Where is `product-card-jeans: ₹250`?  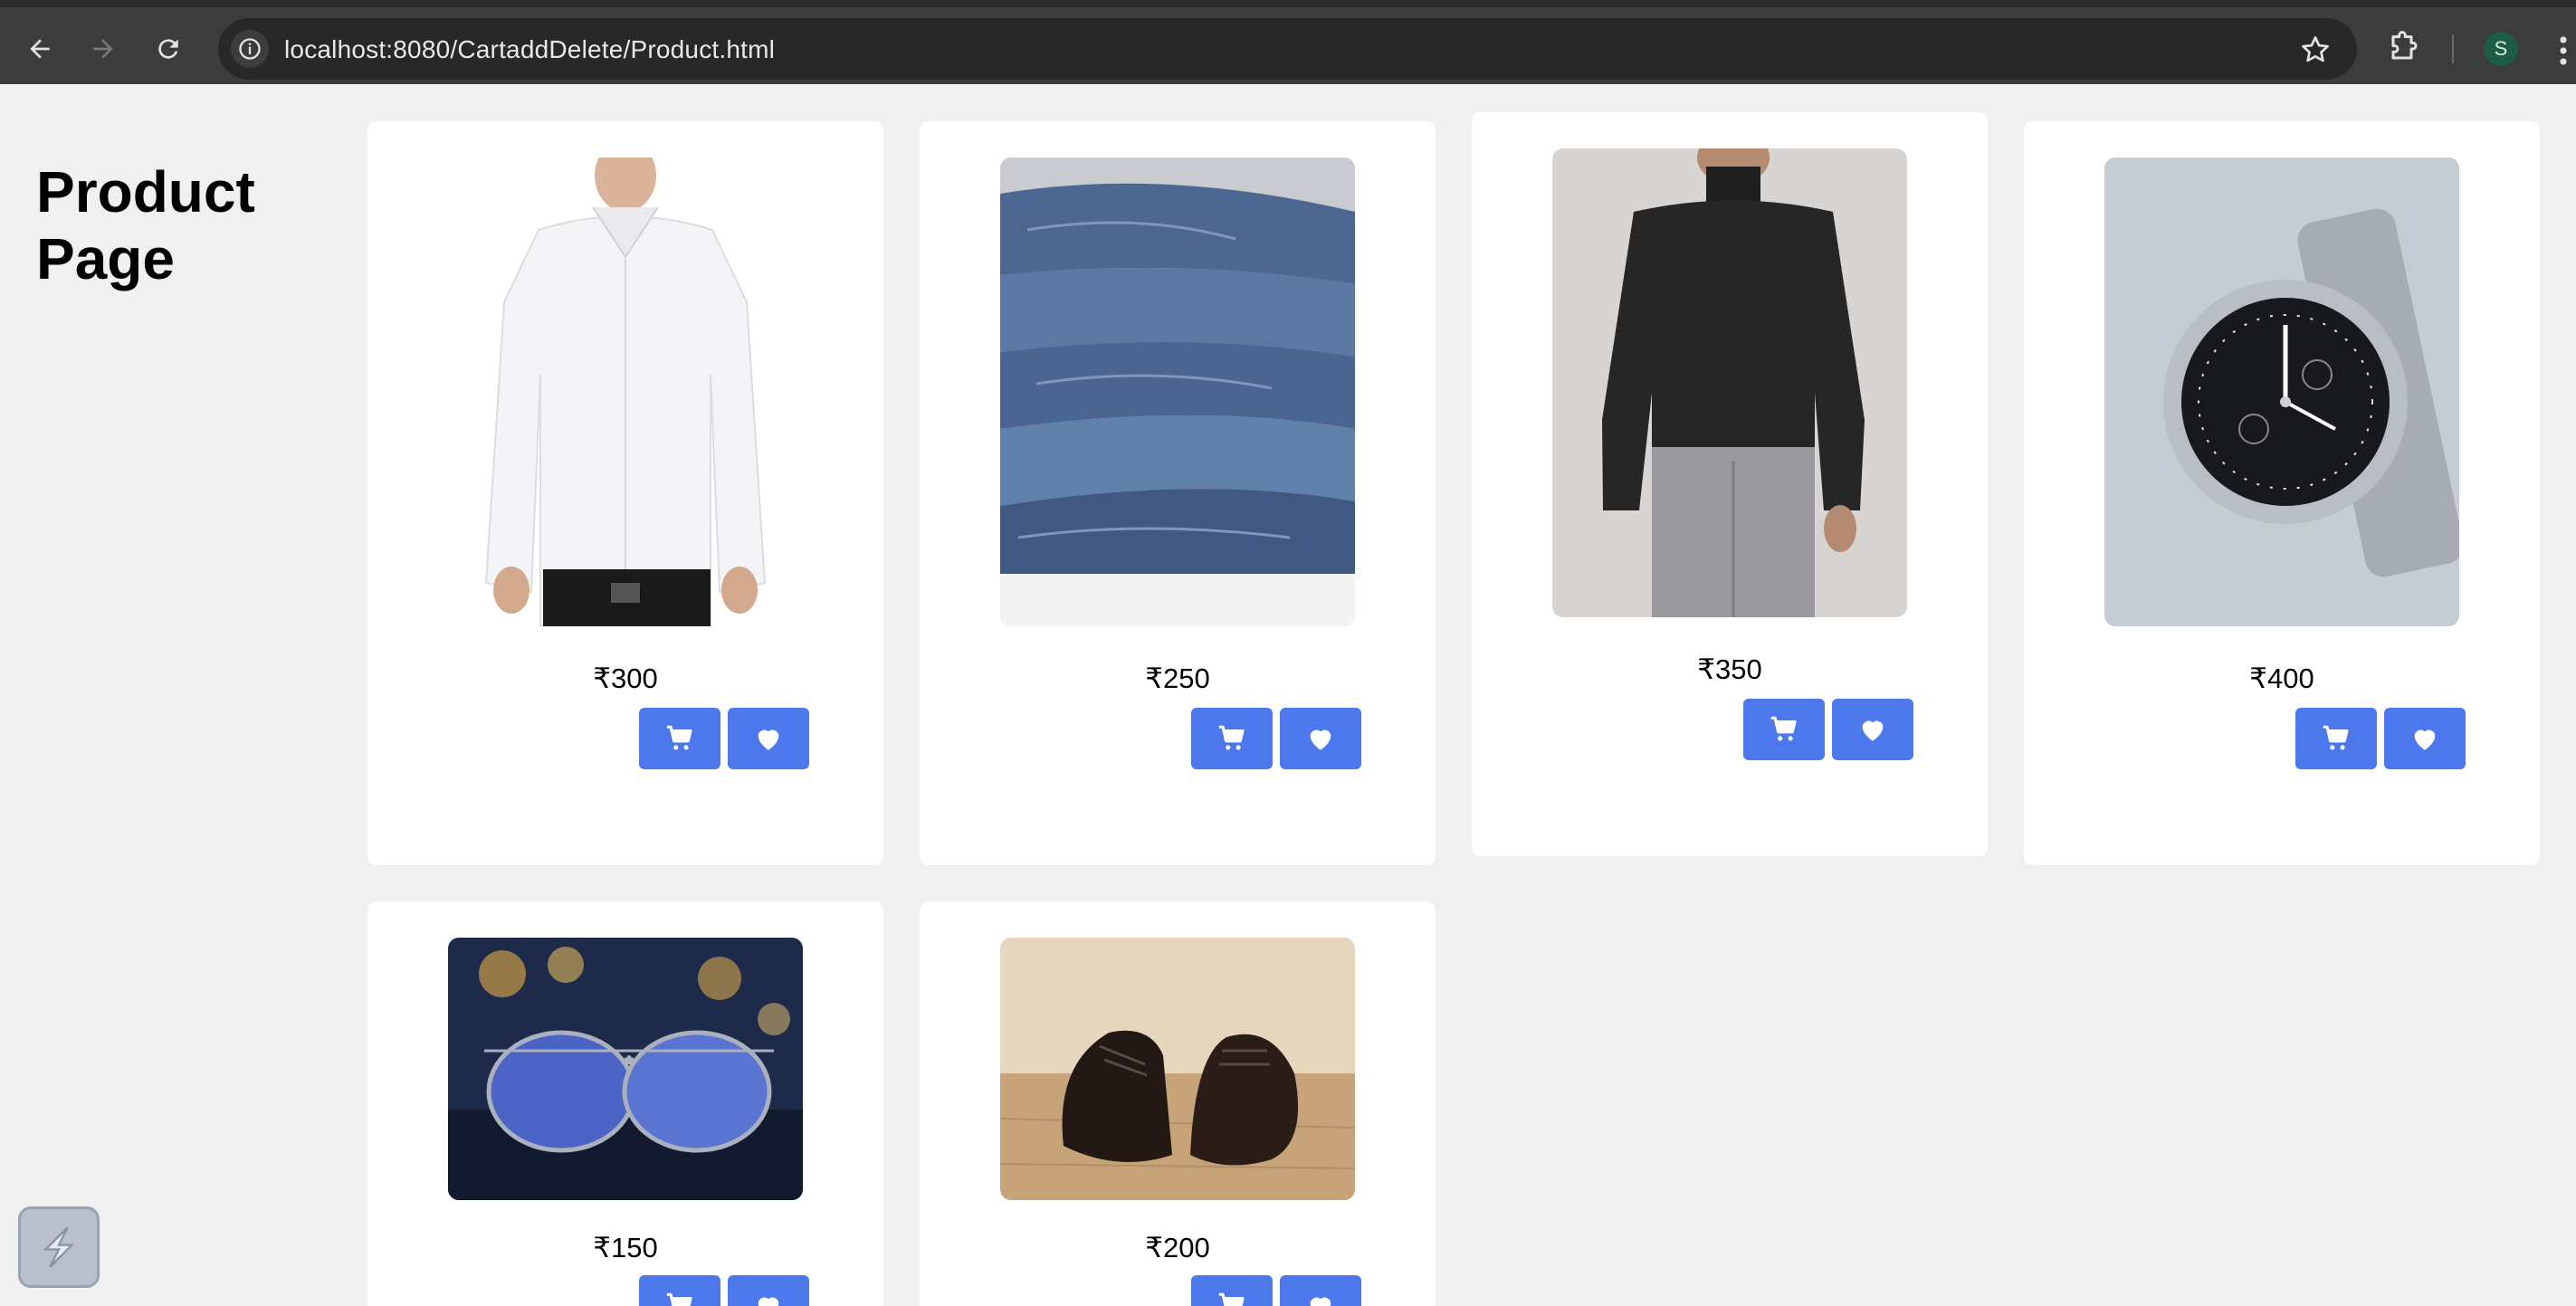
product-card-jeans: ₹250 is located at coordinates (1178, 493).